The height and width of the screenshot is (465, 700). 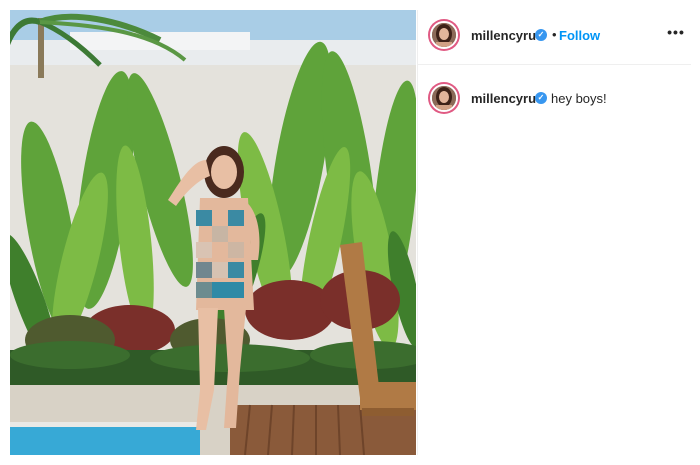 I want to click on post-header: millencyrus ✓ • Follow •••, so click(x=554, y=37).